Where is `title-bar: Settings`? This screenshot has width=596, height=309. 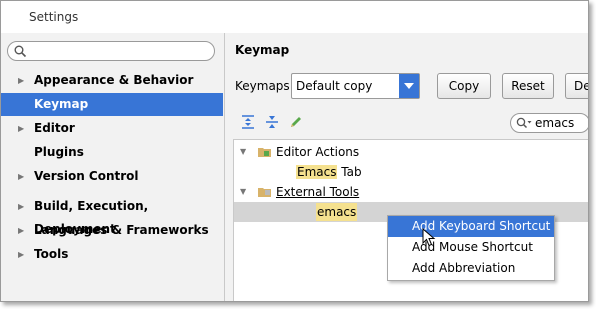 title-bar: Settings is located at coordinates (294, 17).